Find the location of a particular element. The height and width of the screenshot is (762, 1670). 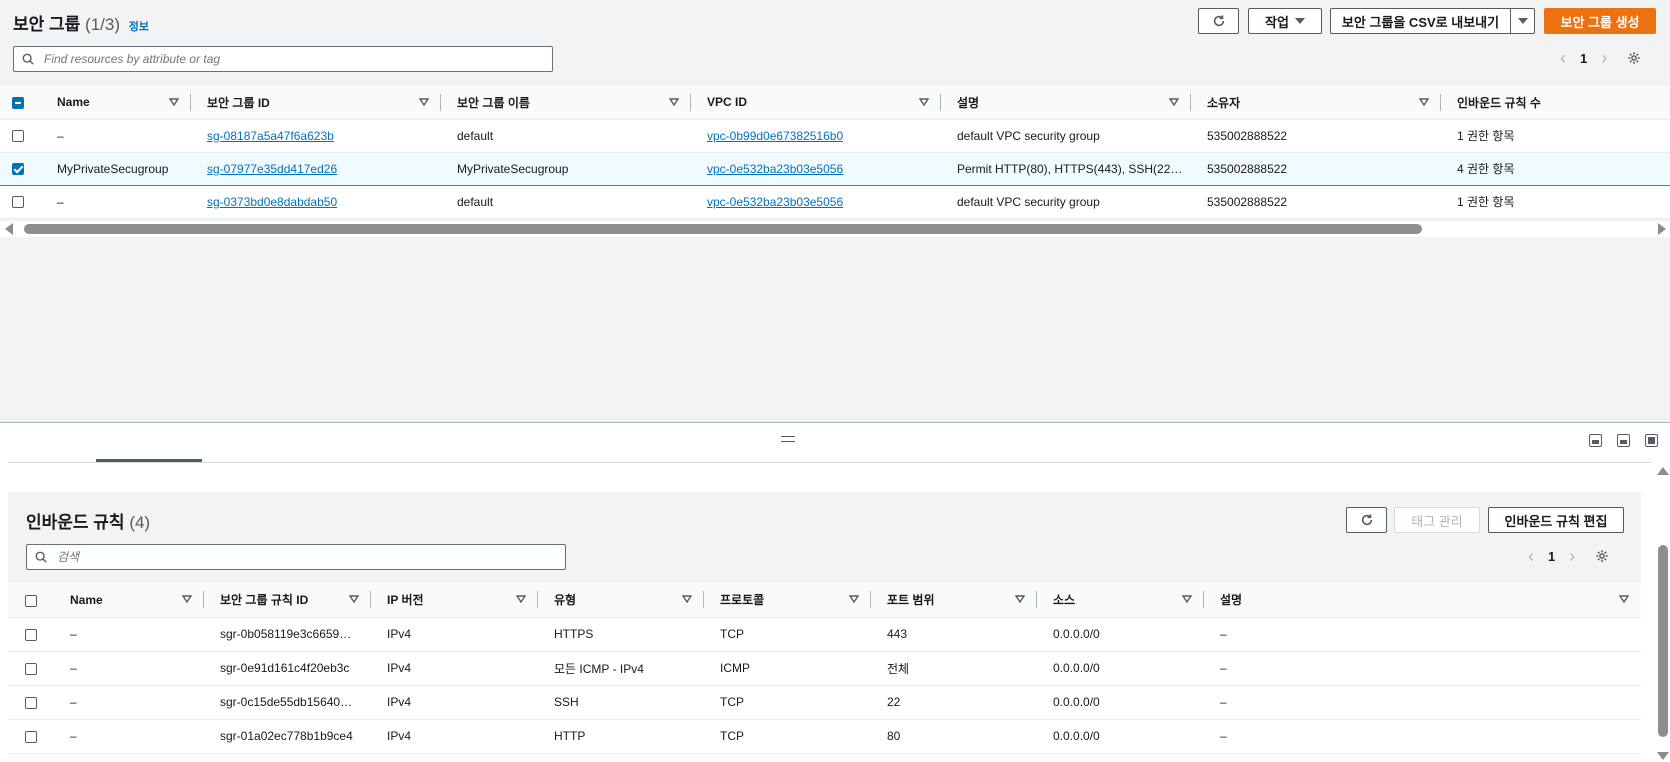

export-csv-button: 보안 그룹을 CSV로 내보내기 is located at coordinates (1420, 21).